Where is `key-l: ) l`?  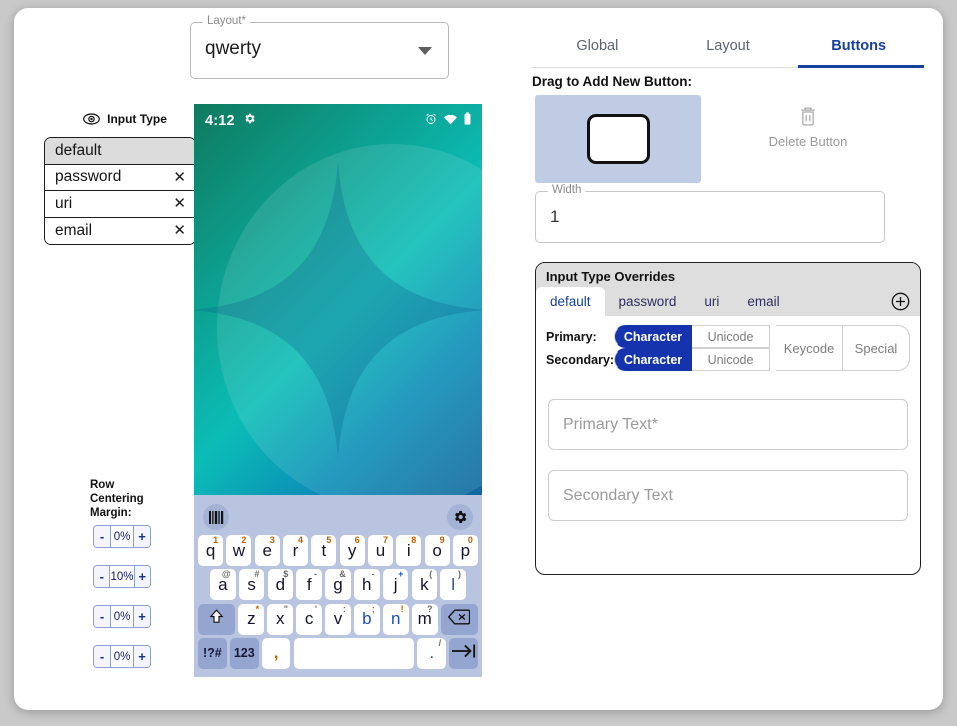
key-l: ) l is located at coordinates (453, 585).